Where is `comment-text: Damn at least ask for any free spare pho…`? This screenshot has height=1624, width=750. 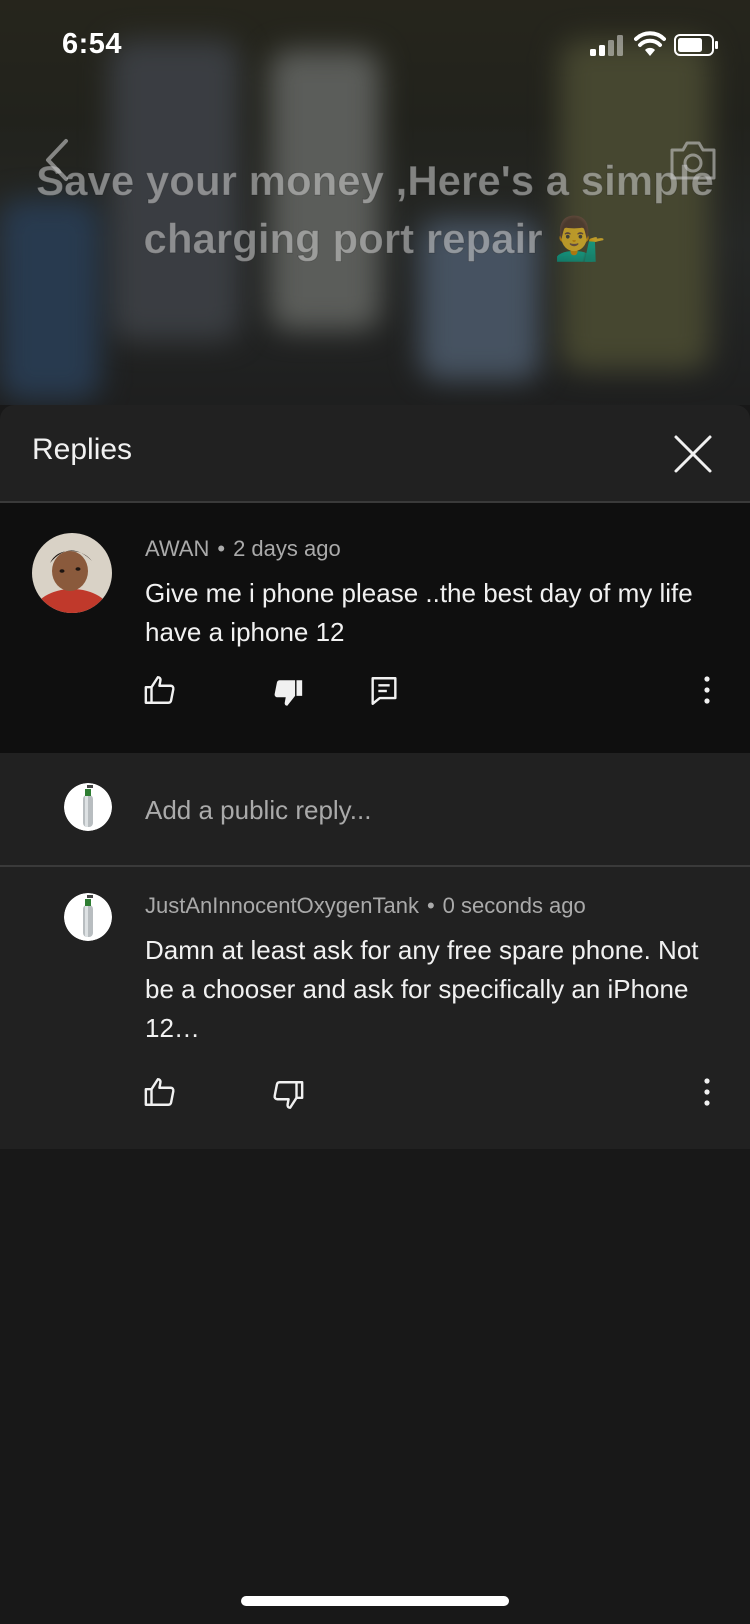
comment-text: Damn at least ask for any free spare pho… is located at coordinates (422, 989).